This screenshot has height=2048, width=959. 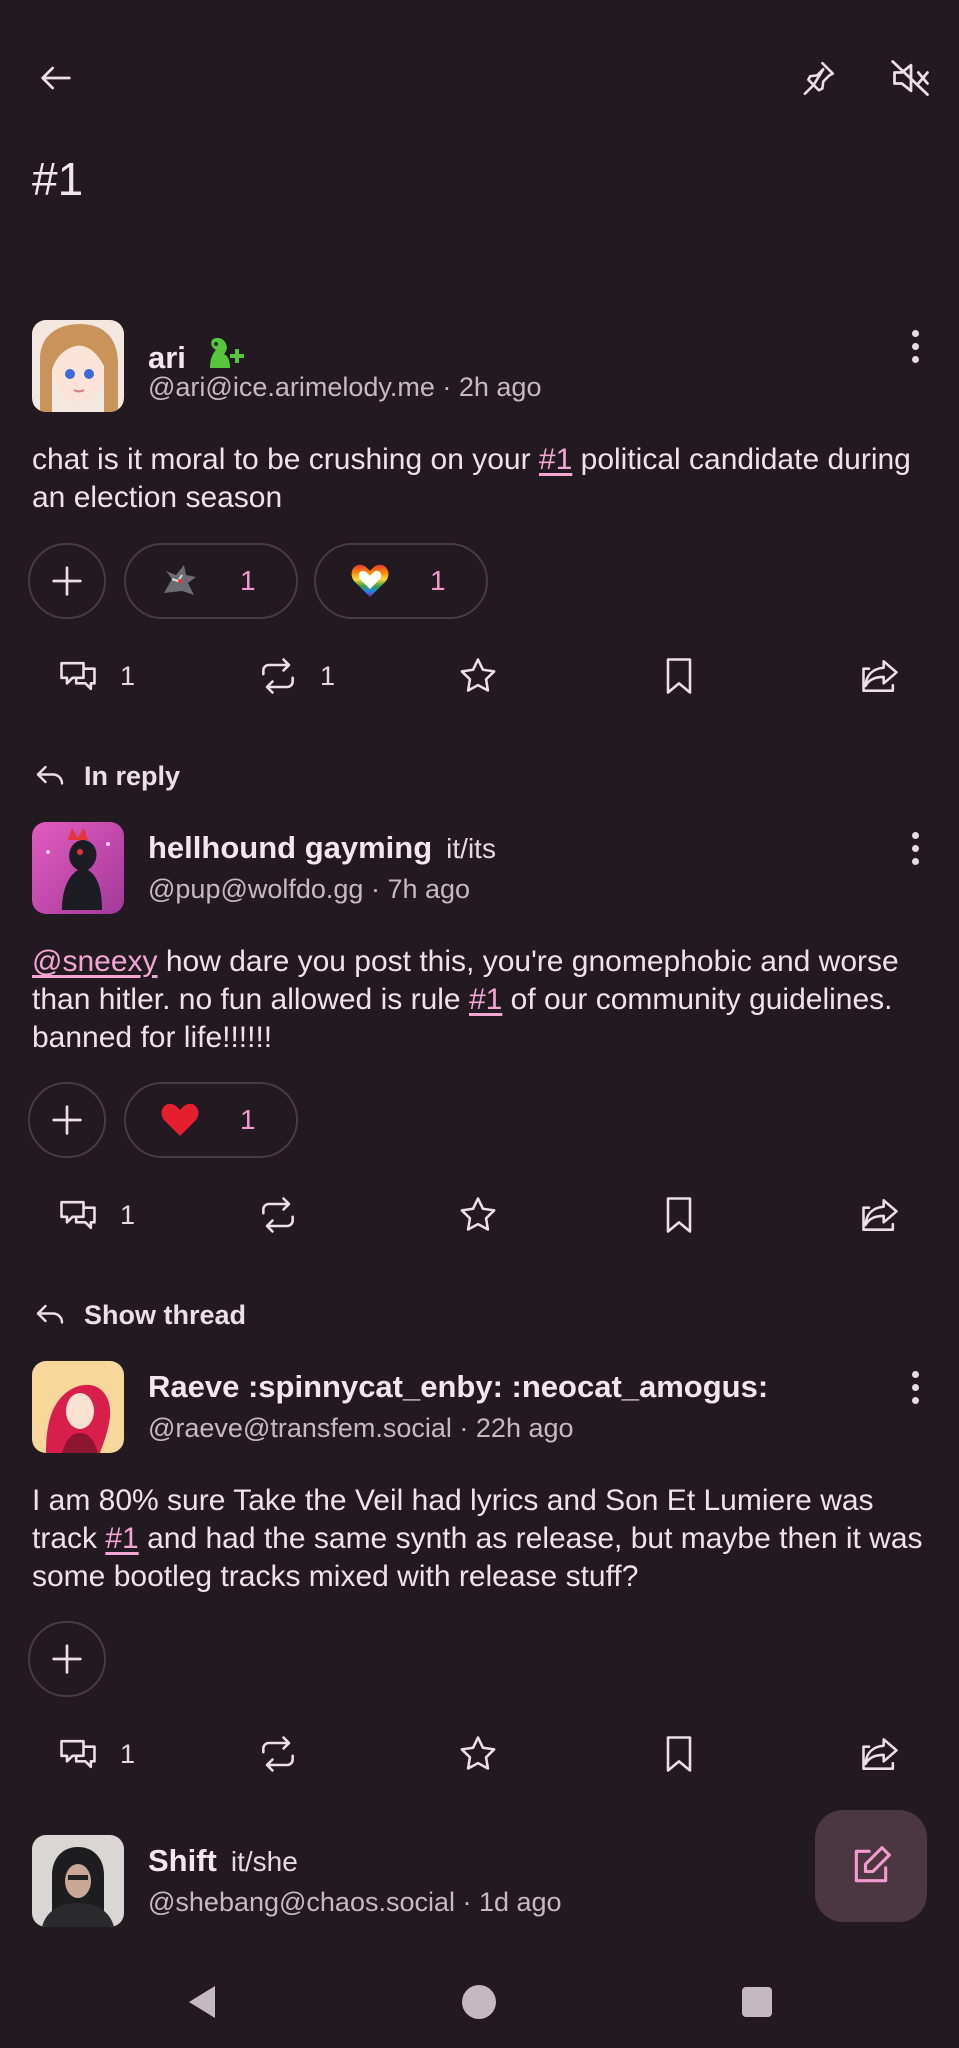 I want to click on arrow-left-icon, so click(x=56, y=78).